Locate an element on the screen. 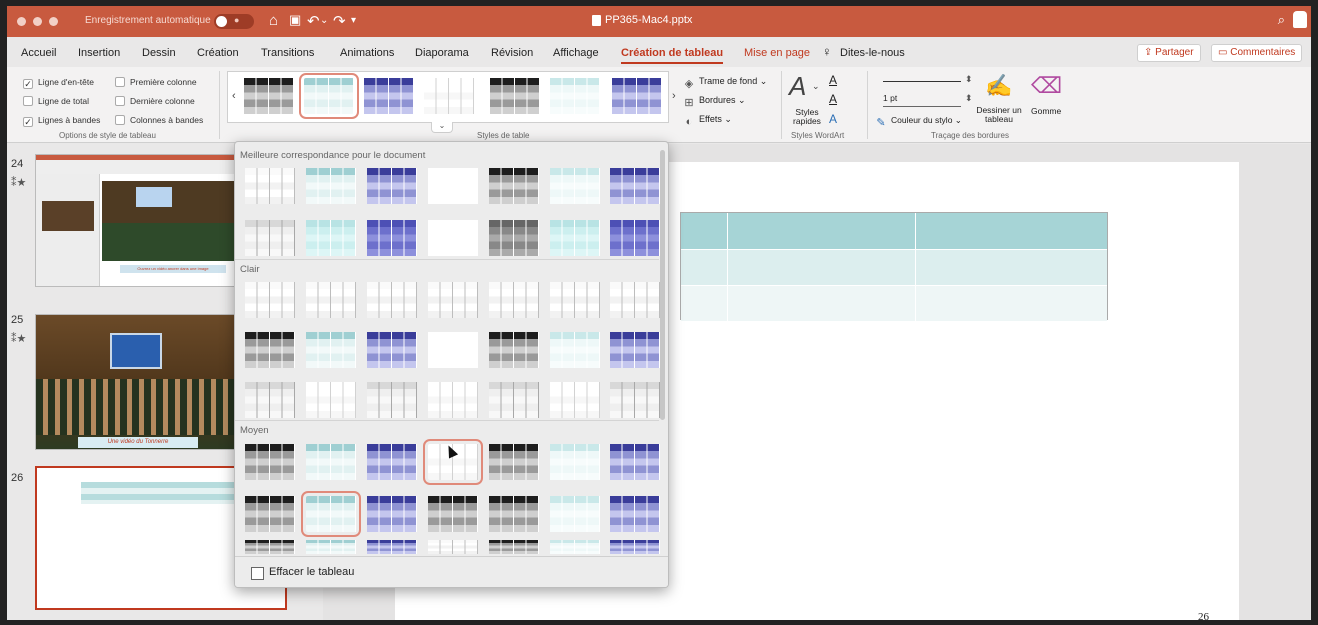 This screenshot has width=1318, height=625. tell-me-field: Dites-le-nous is located at coordinates (872, 53).